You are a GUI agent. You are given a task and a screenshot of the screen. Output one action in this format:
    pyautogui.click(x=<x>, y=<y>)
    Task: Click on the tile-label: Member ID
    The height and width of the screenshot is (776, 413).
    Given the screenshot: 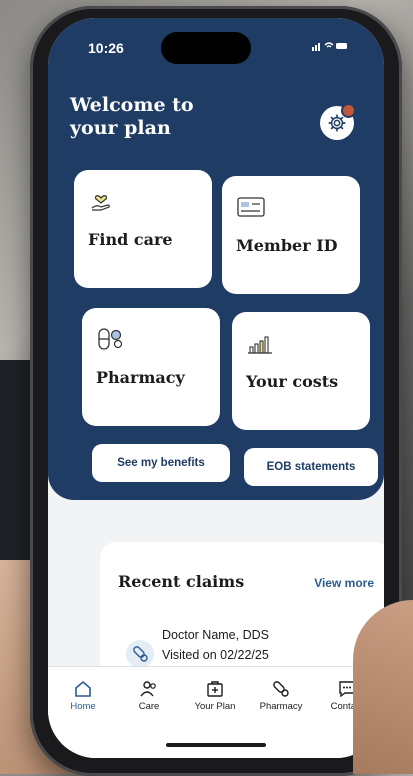 What is the action you would take?
    pyautogui.click(x=287, y=245)
    